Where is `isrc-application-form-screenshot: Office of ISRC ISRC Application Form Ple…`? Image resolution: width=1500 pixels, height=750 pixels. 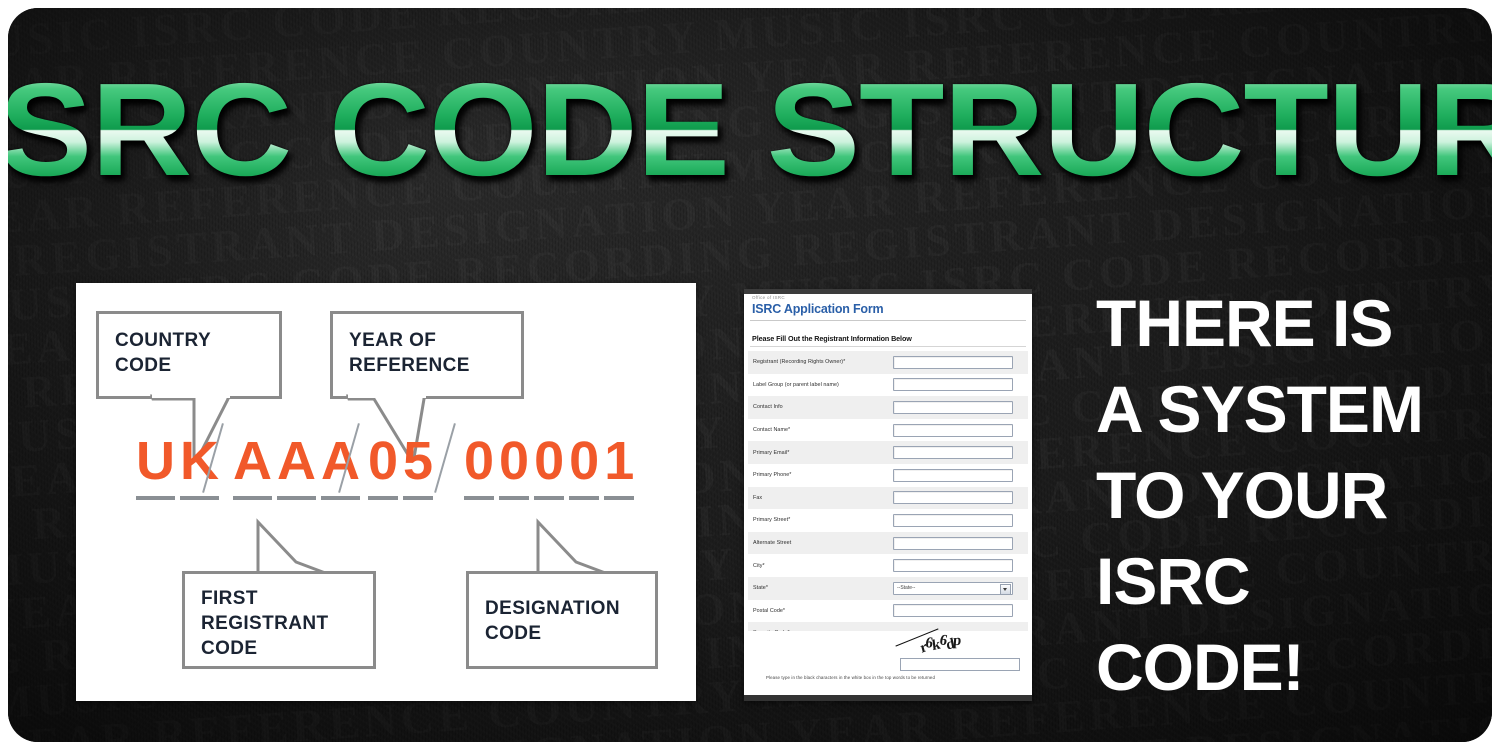
isrc-application-form-screenshot: Office of ISRC ISRC Application Form Ple… is located at coordinates (888, 495).